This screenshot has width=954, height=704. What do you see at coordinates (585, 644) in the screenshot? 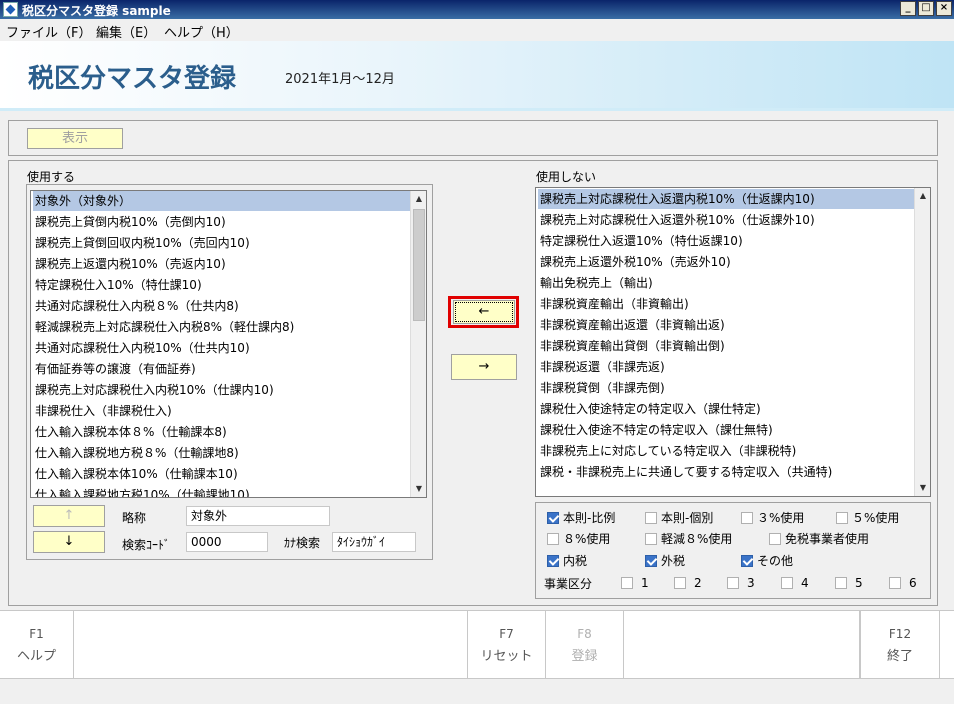
I see `f8-register-button: F8 登録` at bounding box center [585, 644].